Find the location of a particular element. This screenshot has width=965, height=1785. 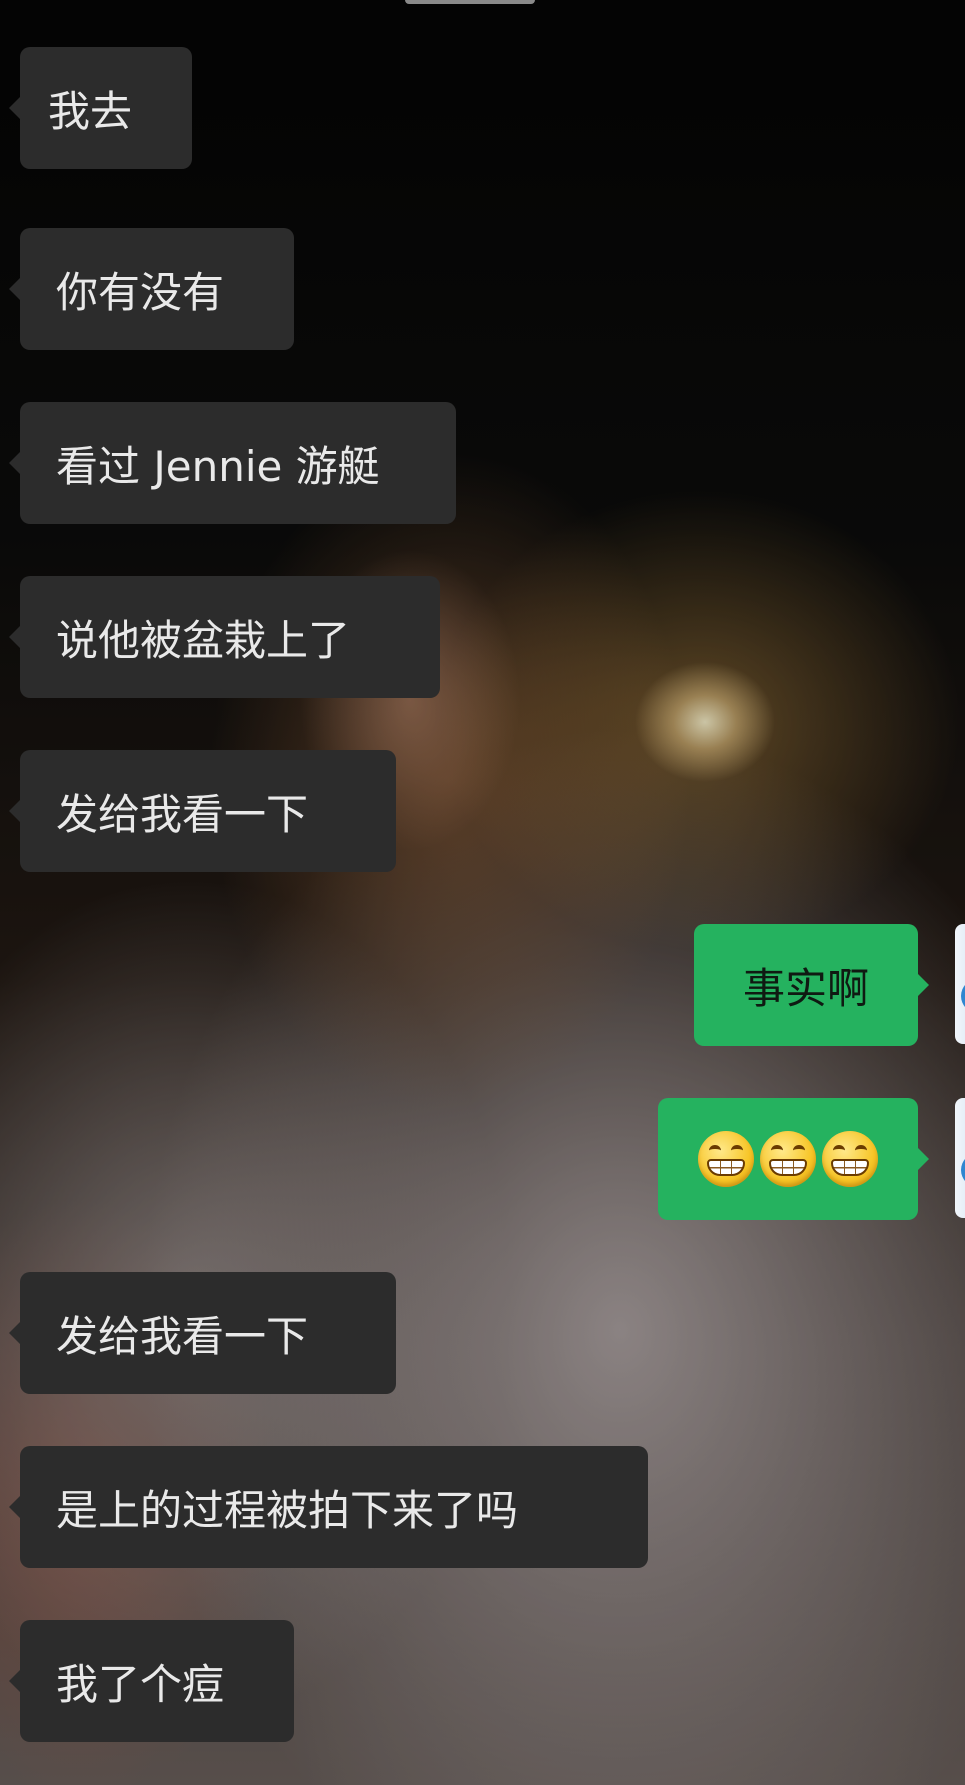

top-drag-handle is located at coordinates (470, 2).